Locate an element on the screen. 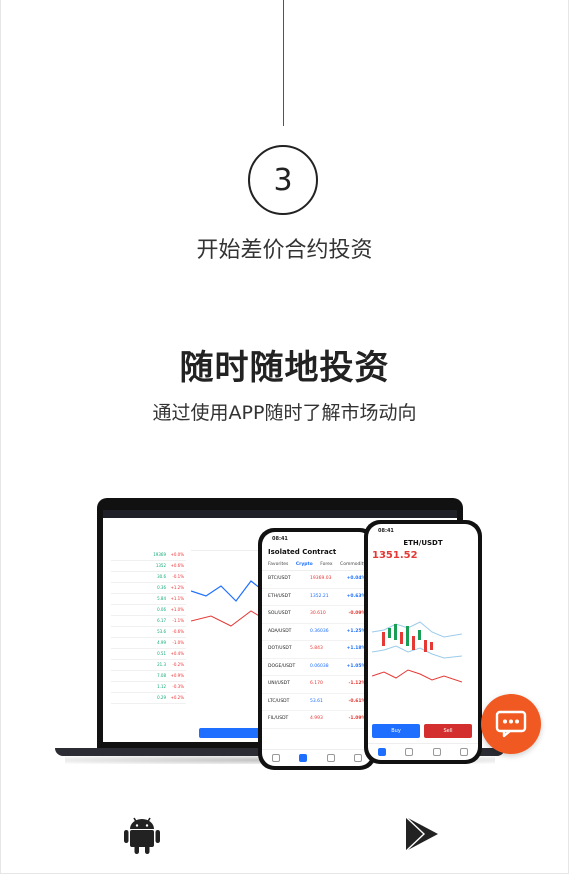  market-row: FIL/USDT 4.993 -1.09% is located at coordinates (317, 720).